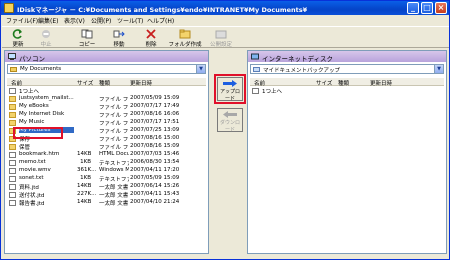 This screenshot has height=260, width=450. What do you see at coordinates (413, 8) in the screenshot?
I see `minimize-button: _` at bounding box center [413, 8].